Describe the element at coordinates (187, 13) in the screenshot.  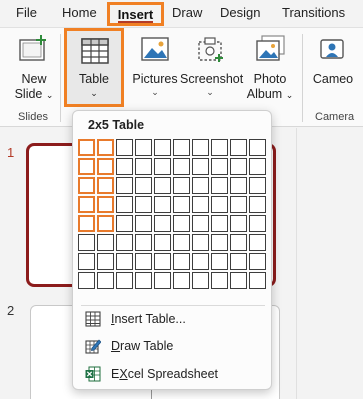
I see `tab-draw: Draw` at that location.